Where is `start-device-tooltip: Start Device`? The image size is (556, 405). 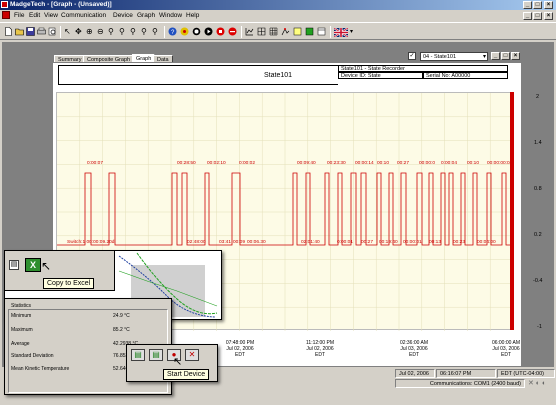 start-device-tooltip: Start Device is located at coordinates (186, 374).